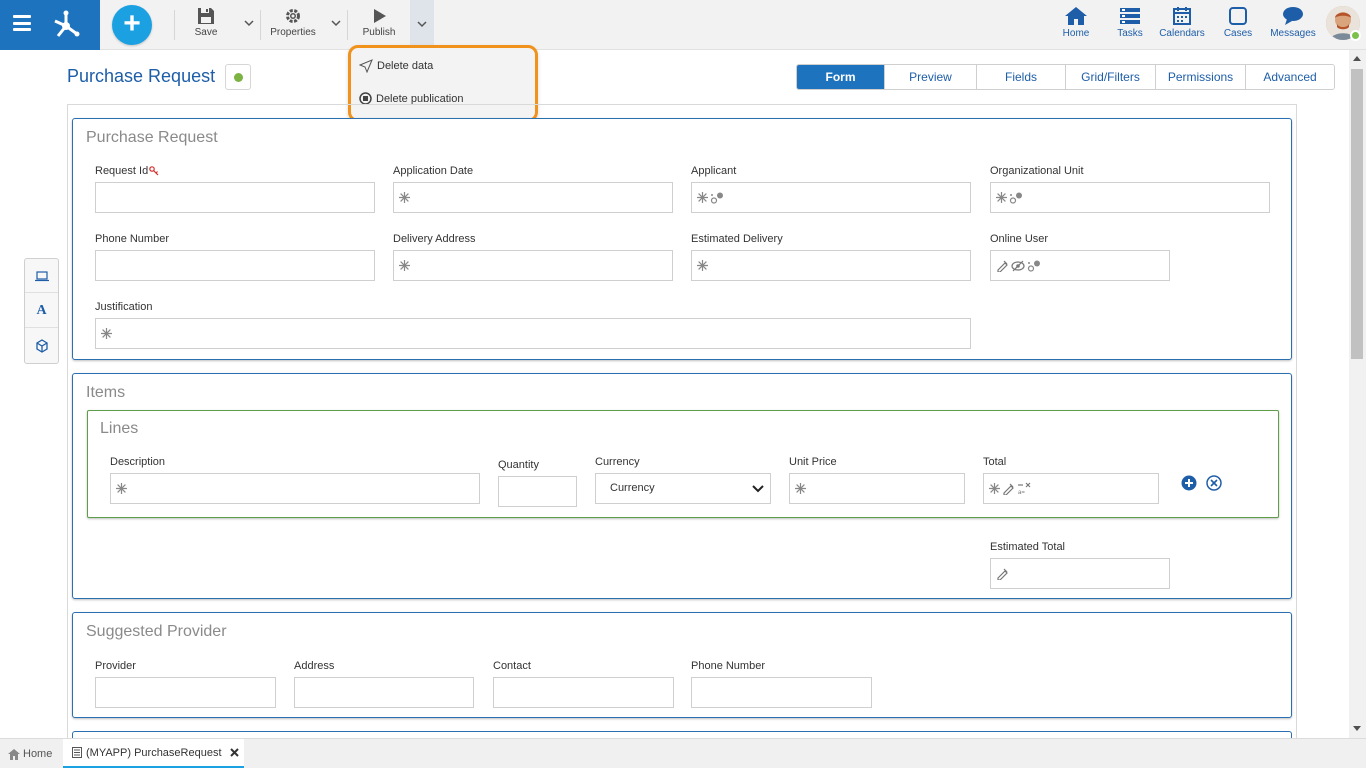  What do you see at coordinates (141, 76) in the screenshot?
I see `page-title: Purchase Request` at bounding box center [141, 76].